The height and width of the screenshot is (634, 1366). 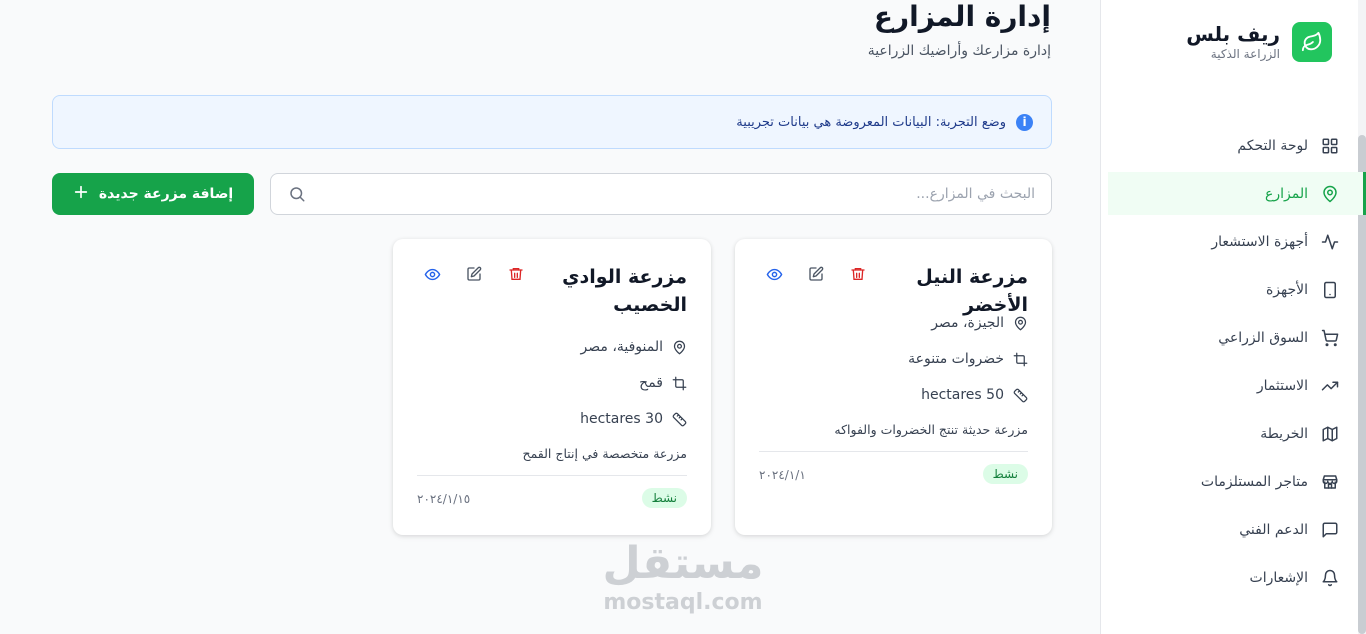 What do you see at coordinates (967, 323) in the screenshot?
I see `location-text: الجيزة، مصر` at bounding box center [967, 323].